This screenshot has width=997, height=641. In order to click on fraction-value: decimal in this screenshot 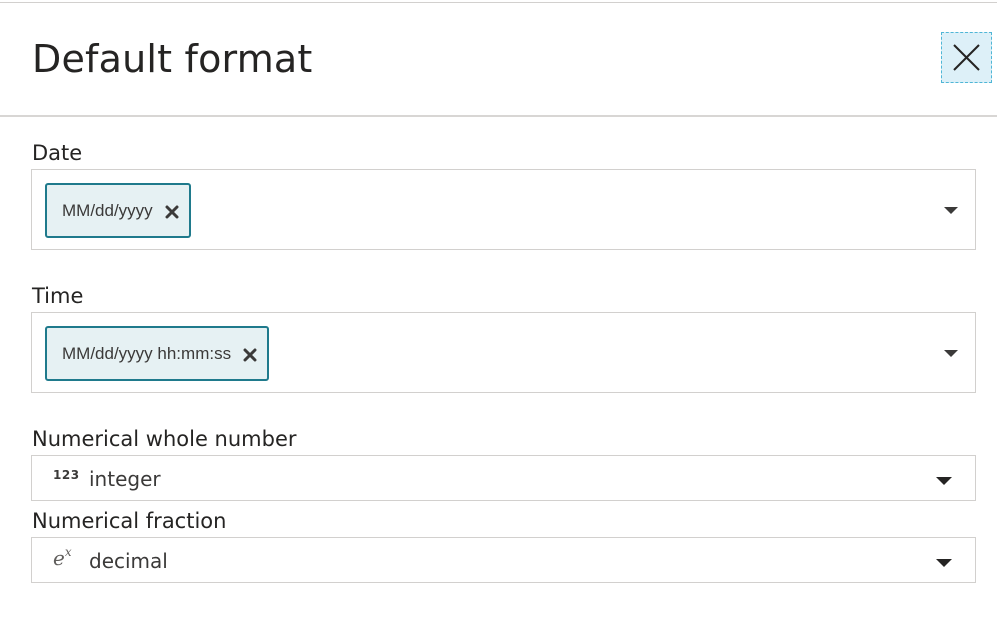, I will do `click(128, 561)`.